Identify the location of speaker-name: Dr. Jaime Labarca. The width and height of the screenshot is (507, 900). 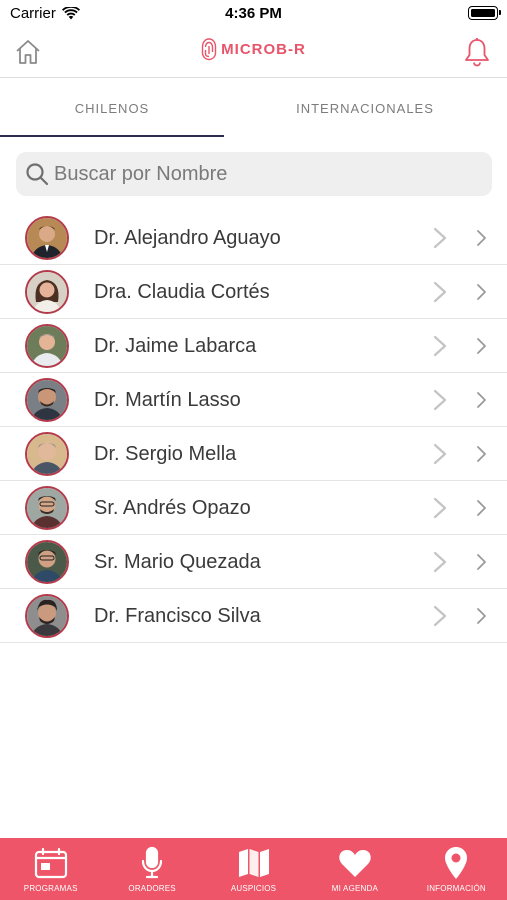
(175, 346).